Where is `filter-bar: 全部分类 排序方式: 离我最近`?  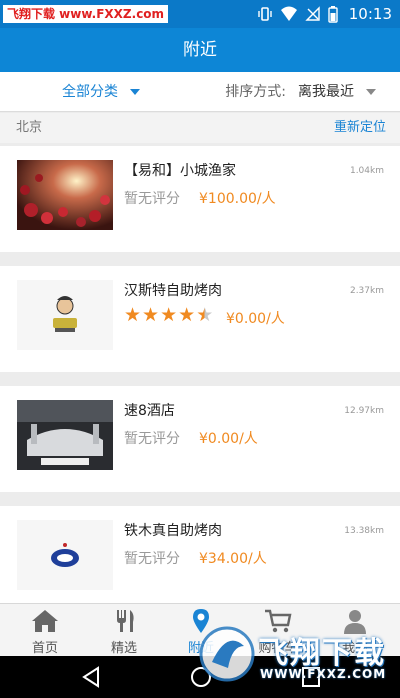 filter-bar: 全部分类 排序方式: 离我最近 is located at coordinates (200, 92).